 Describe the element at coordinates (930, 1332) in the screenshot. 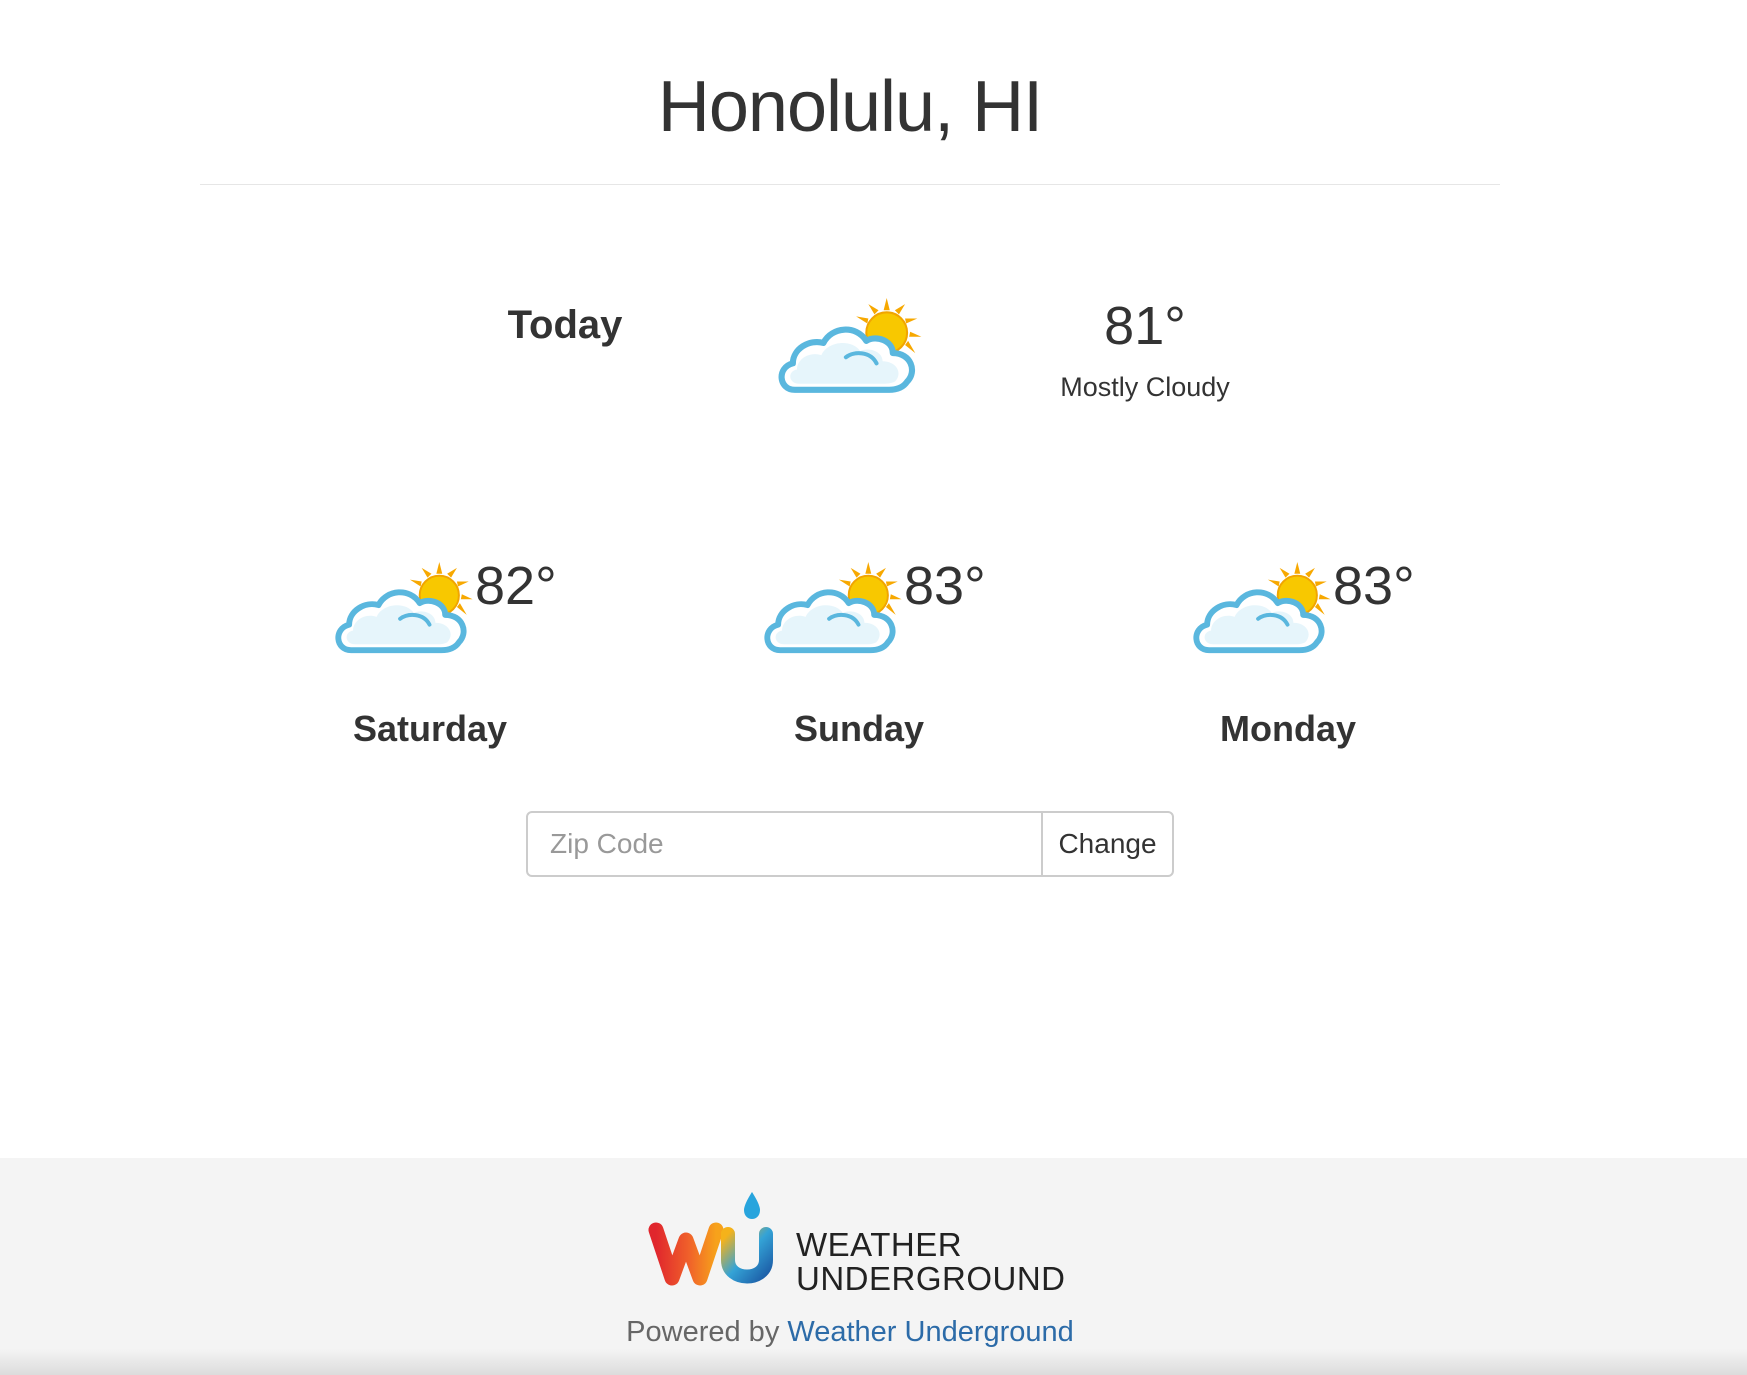

I see `weather-underground-link: Weather Underground` at that location.